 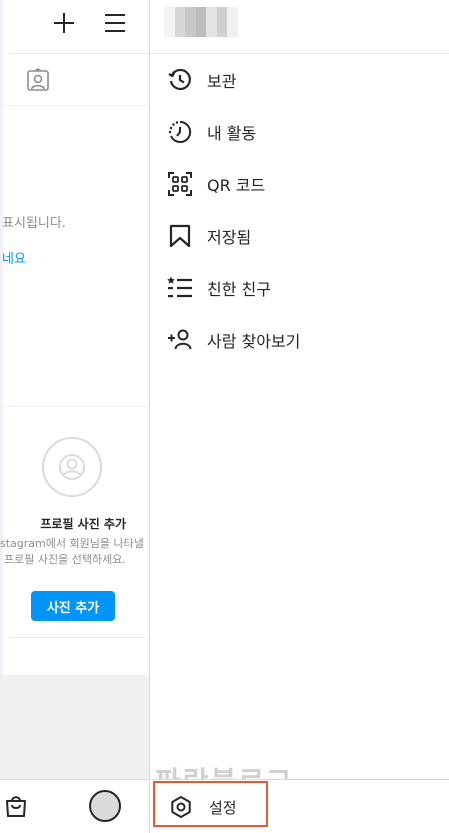 What do you see at coordinates (300, 236) in the screenshot?
I see `menu-item-saved: 저장됨` at bounding box center [300, 236].